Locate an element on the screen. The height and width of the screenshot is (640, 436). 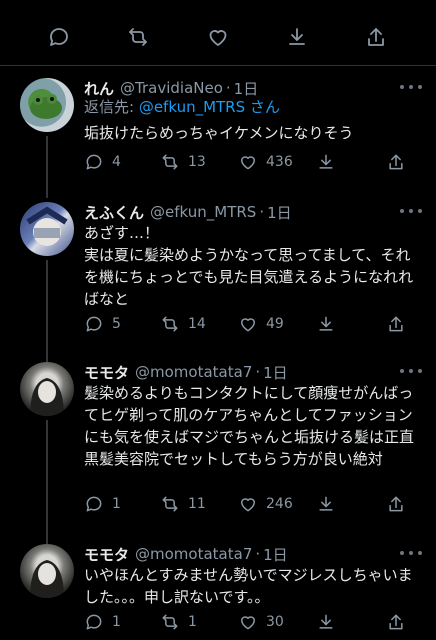
like-button: 436 is located at coordinates (265, 162).